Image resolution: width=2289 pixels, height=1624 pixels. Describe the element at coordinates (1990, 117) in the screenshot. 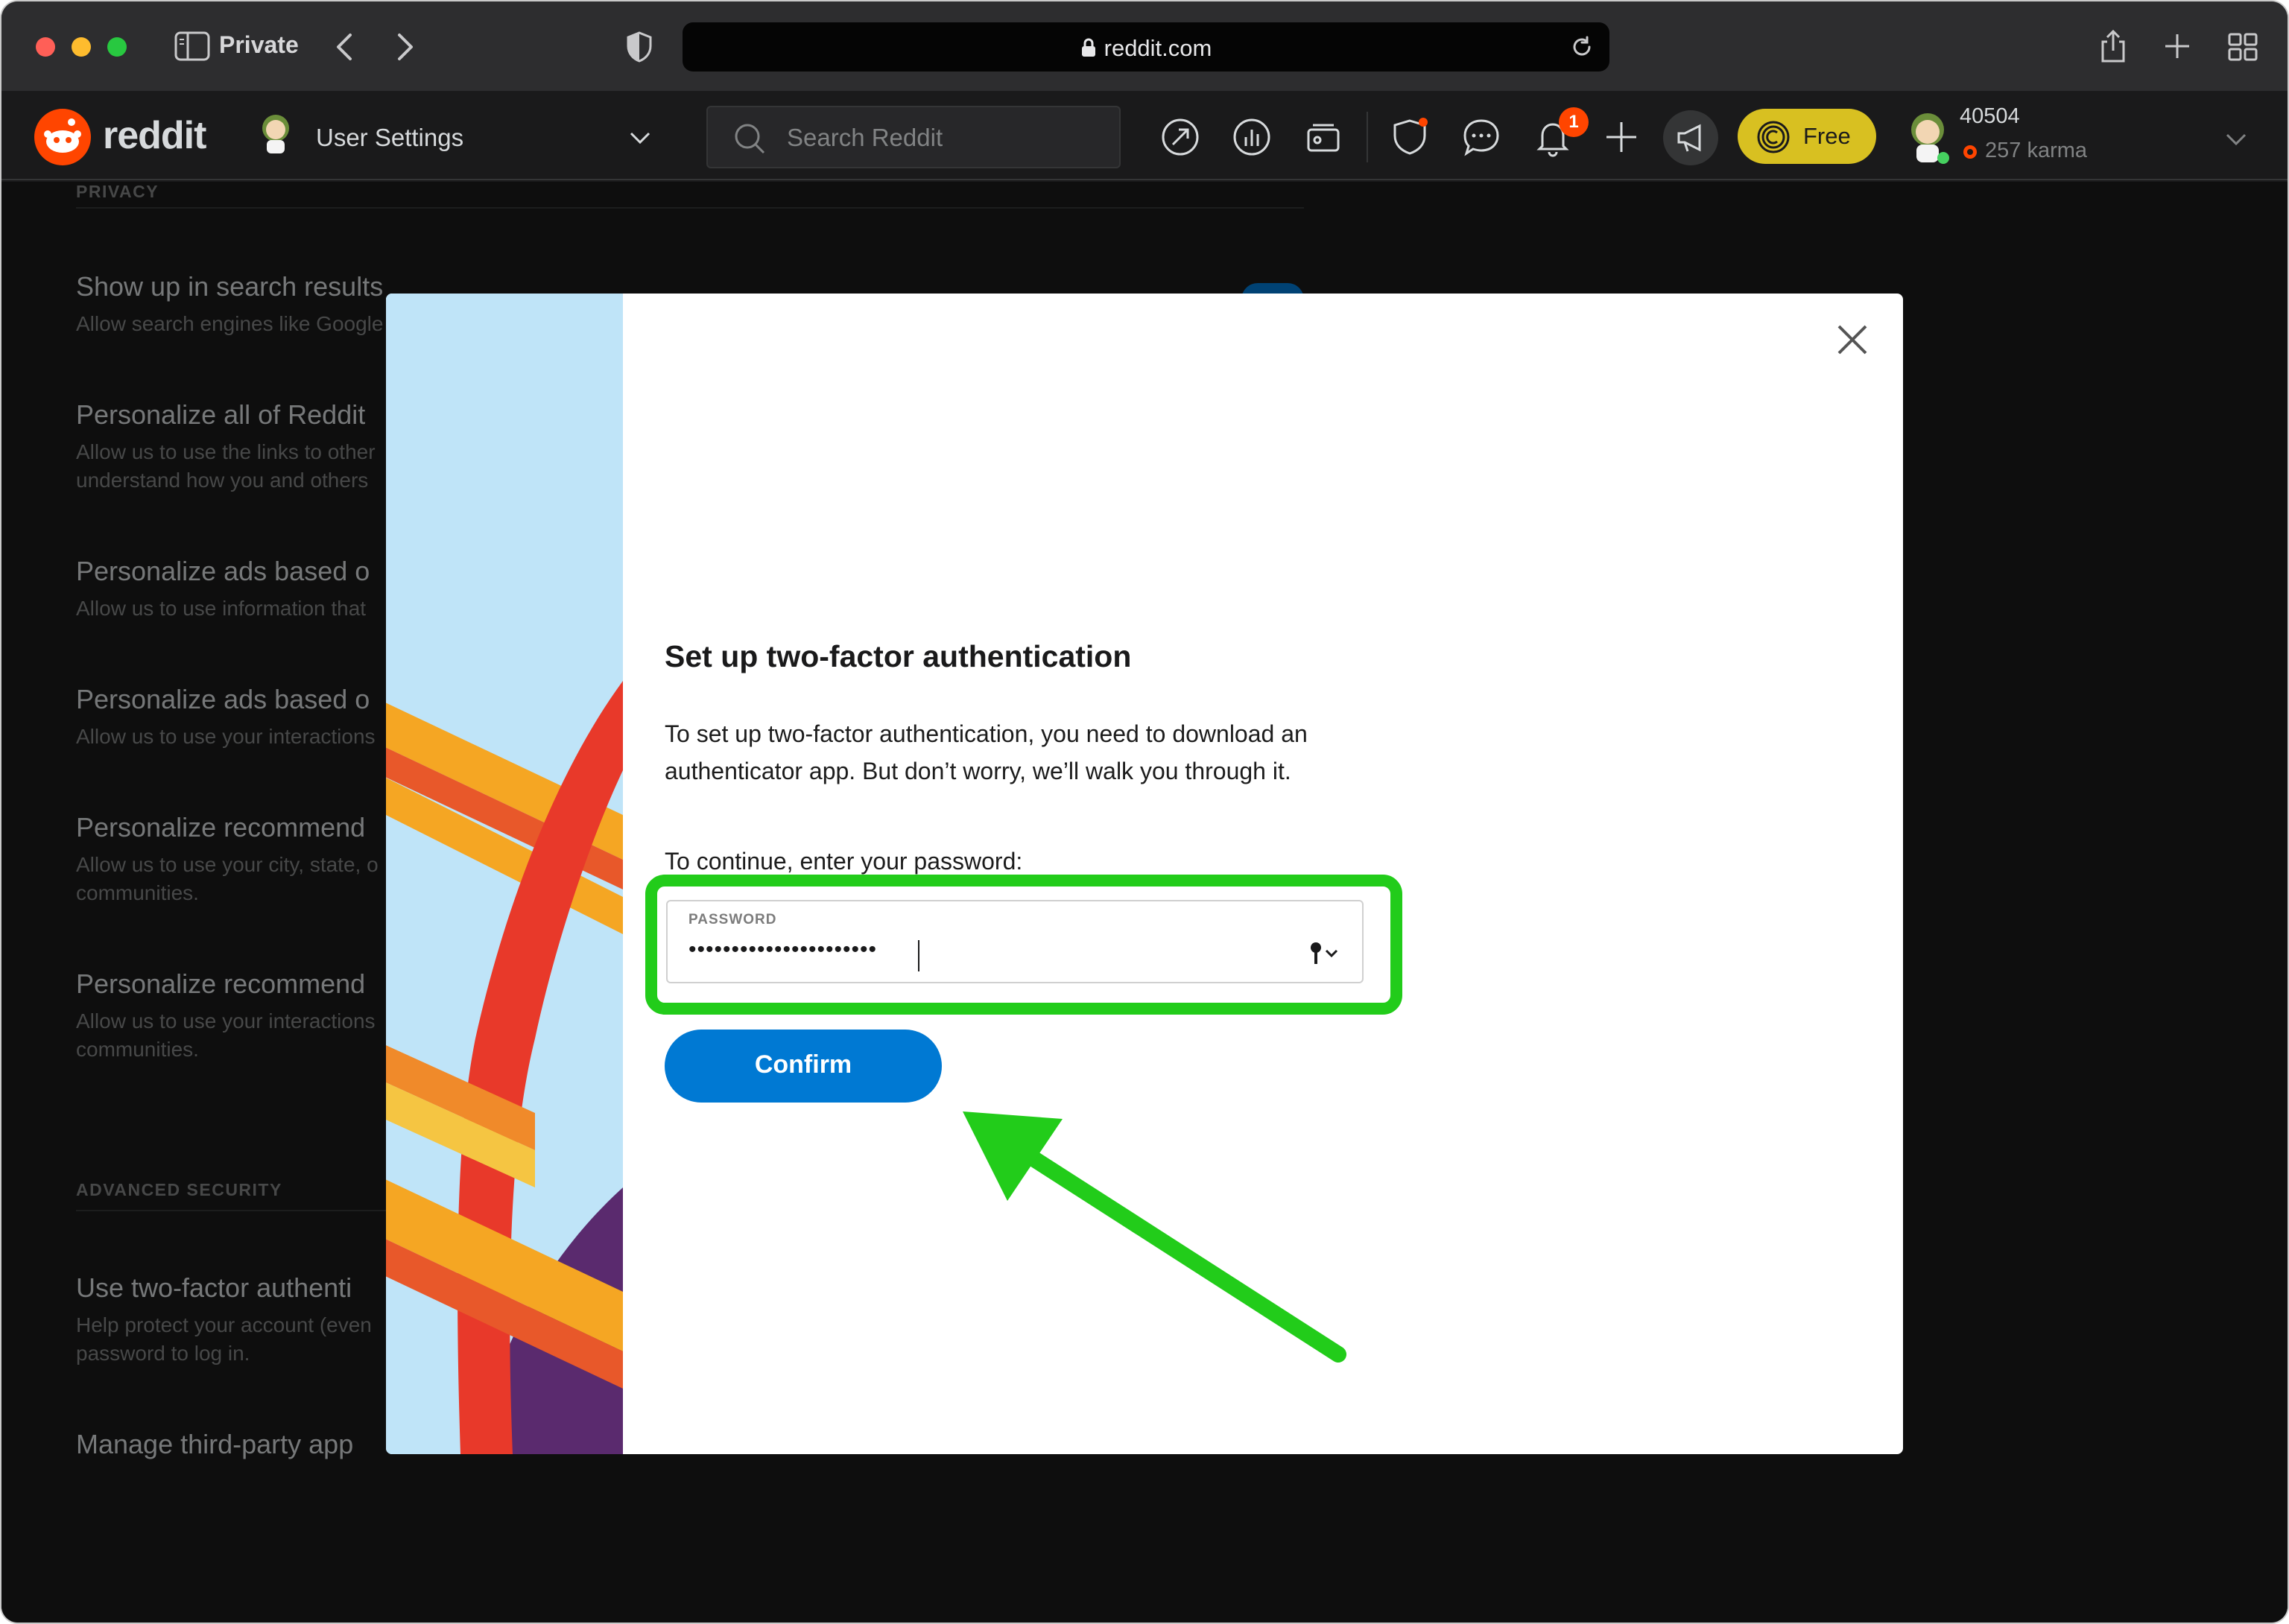

I see `username-label: 40504` at that location.